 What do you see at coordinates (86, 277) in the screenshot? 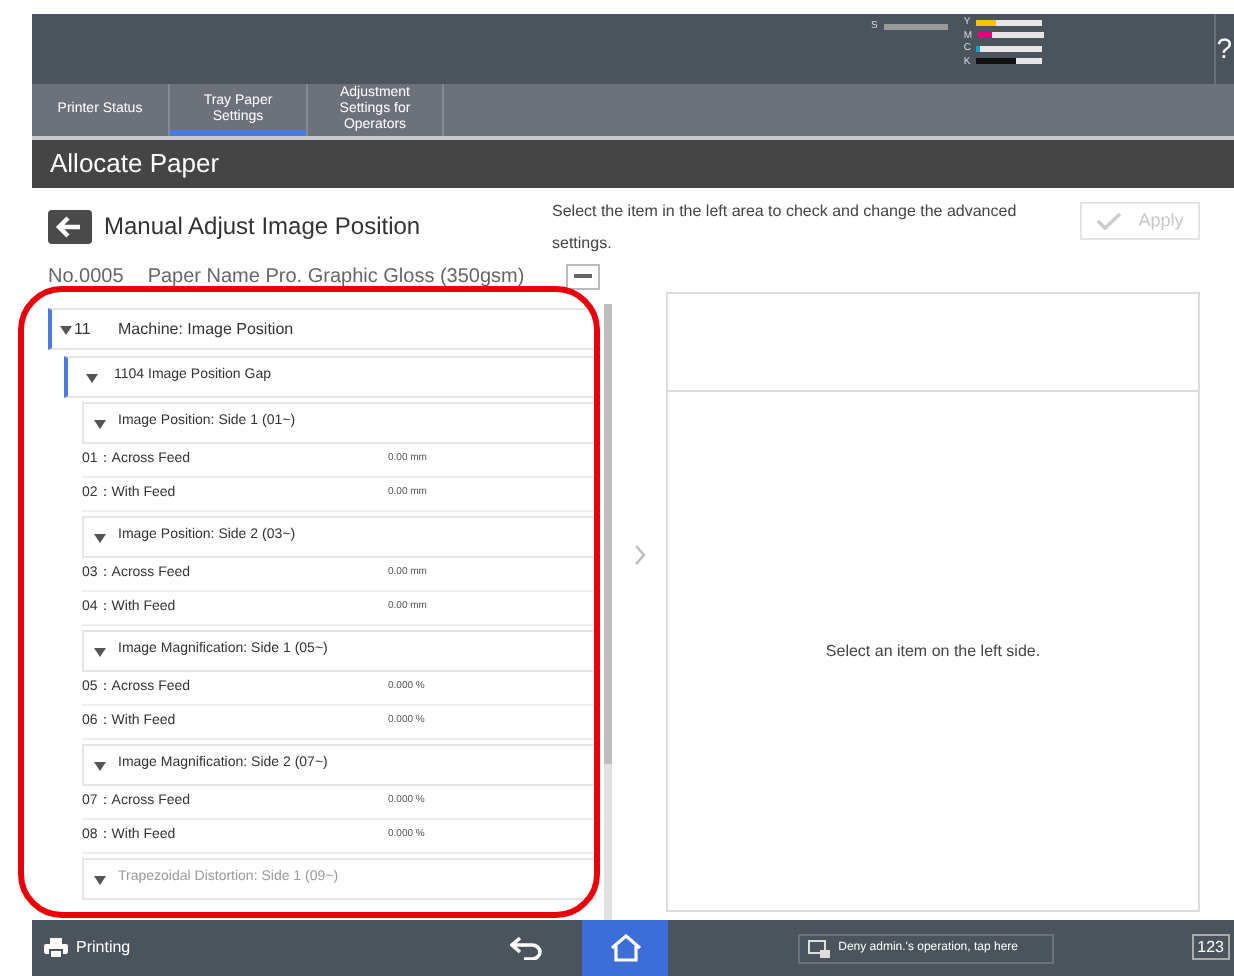
I see `paper-number: No.0005` at bounding box center [86, 277].